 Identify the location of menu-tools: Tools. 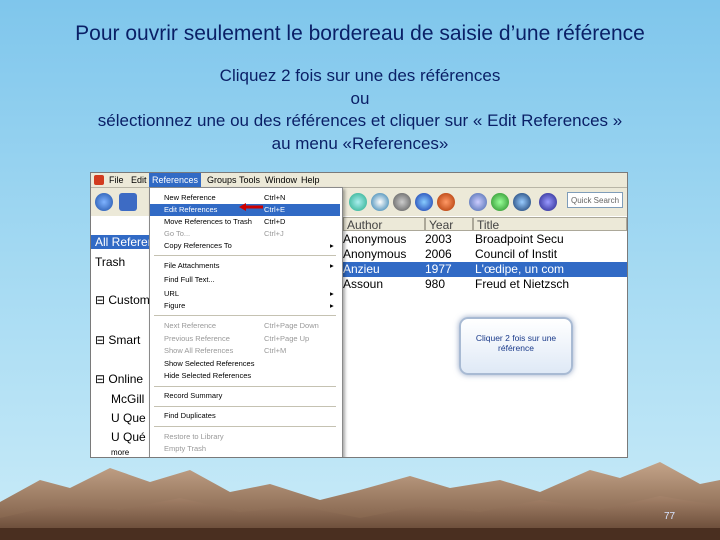
(249, 180).